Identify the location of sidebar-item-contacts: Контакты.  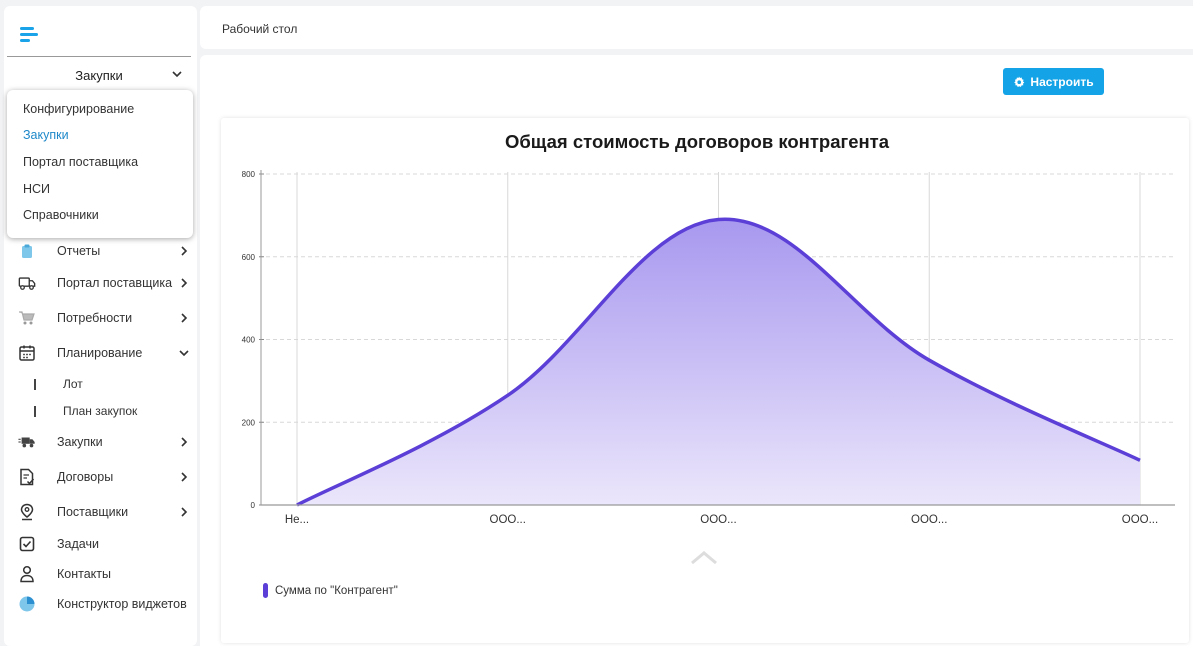
(107, 574).